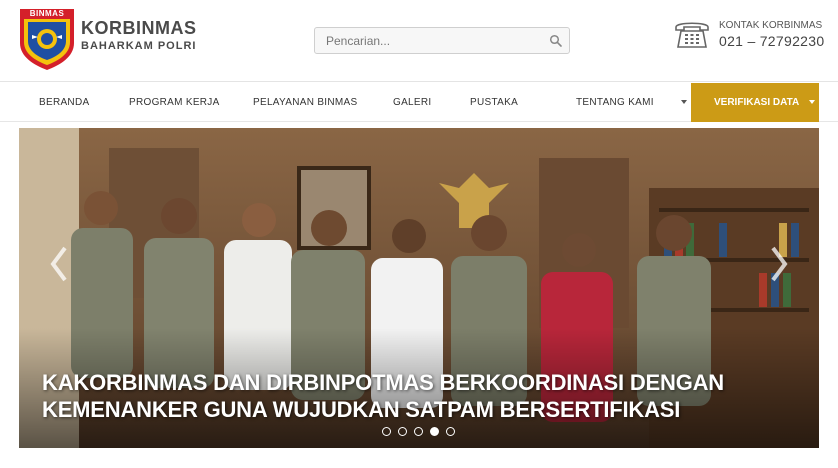 The width and height of the screenshot is (838, 468). What do you see at coordinates (692, 34) in the screenshot?
I see `telephone-icon` at bounding box center [692, 34].